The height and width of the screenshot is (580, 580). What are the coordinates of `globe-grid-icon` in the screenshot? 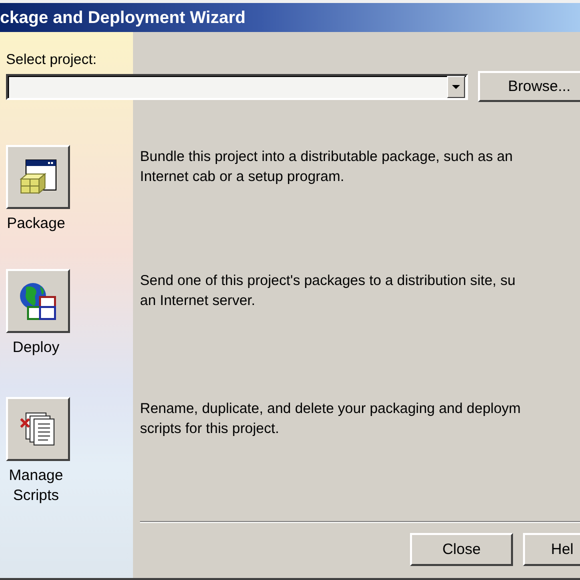 It's located at (38, 301).